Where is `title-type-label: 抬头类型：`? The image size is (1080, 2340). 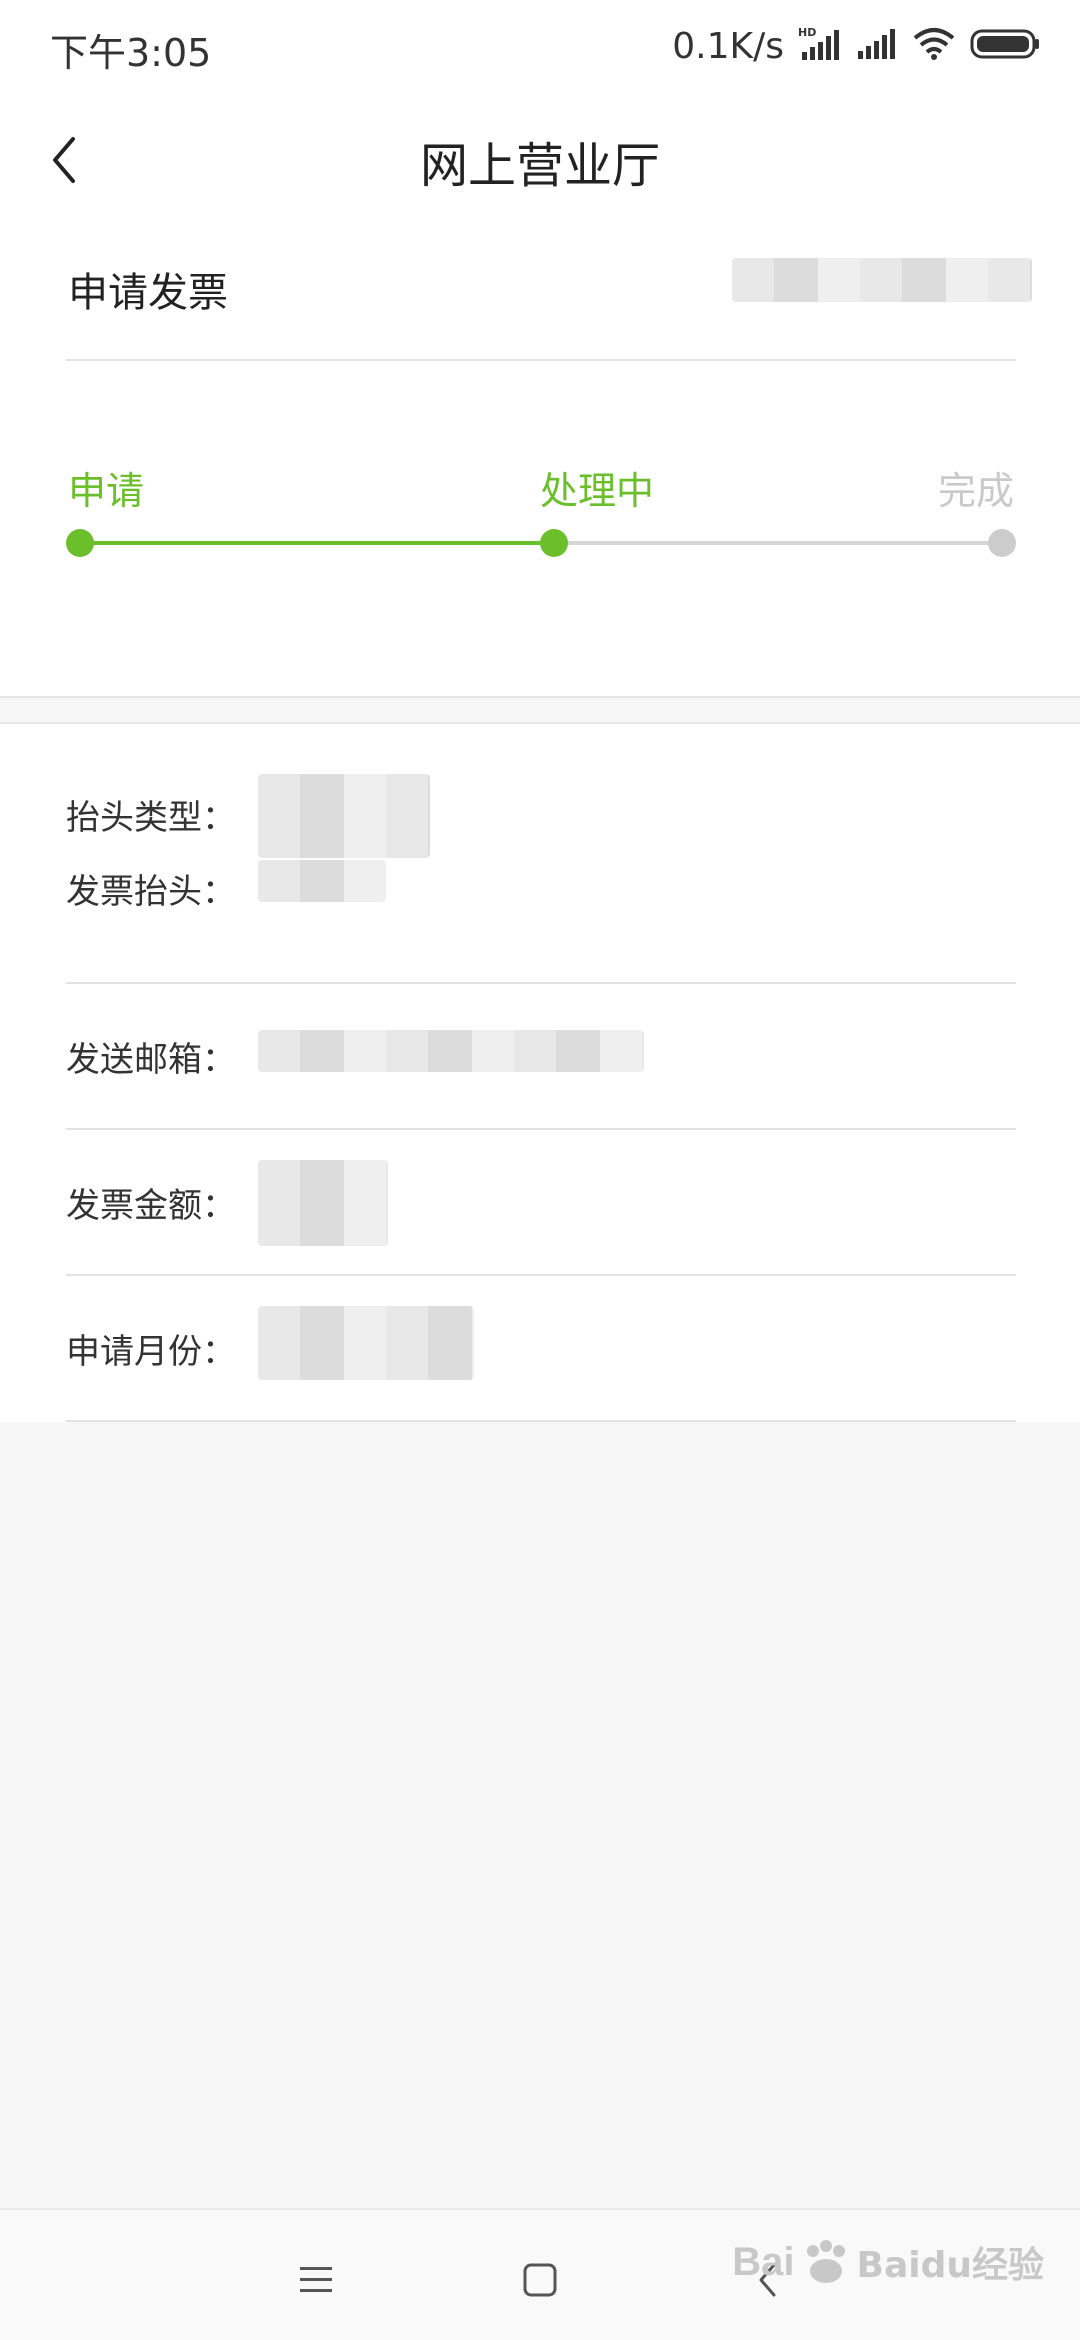
title-type-label: 抬头类型： is located at coordinates (151, 818).